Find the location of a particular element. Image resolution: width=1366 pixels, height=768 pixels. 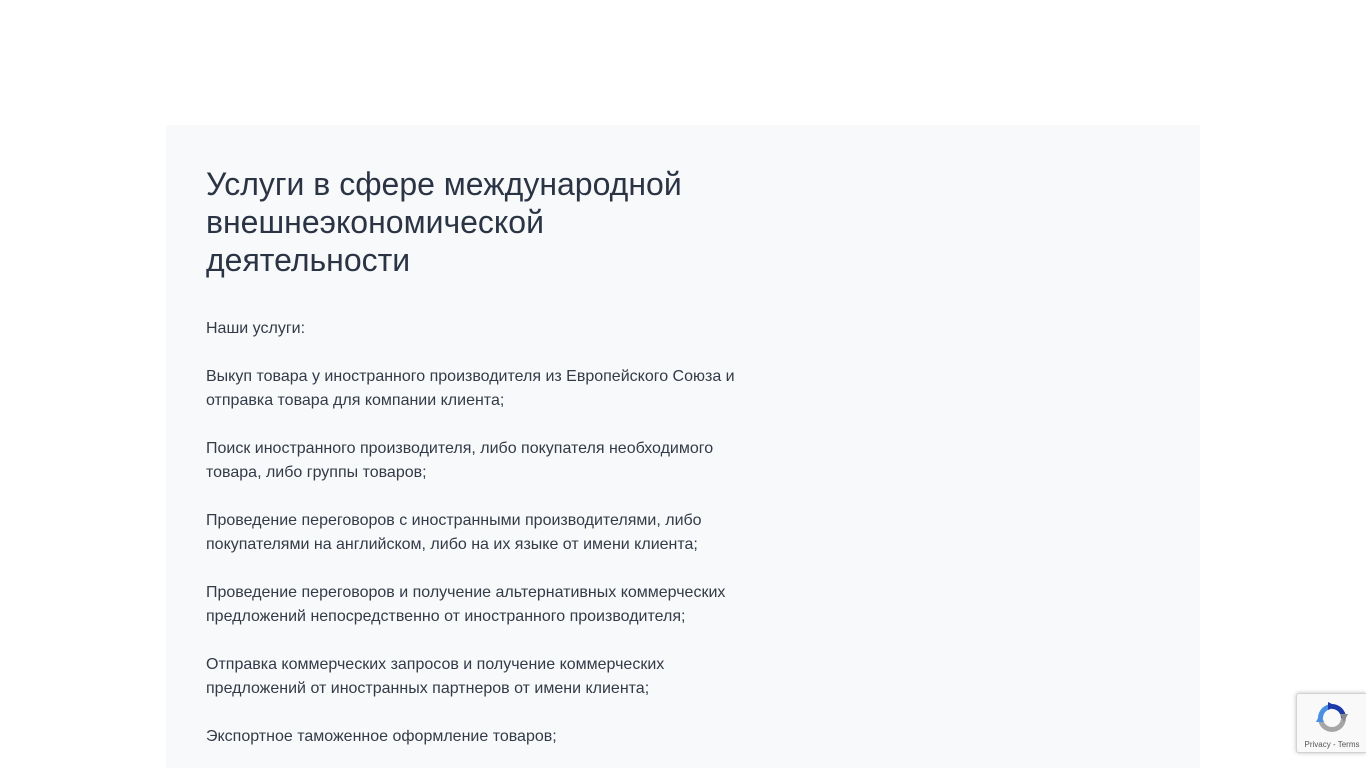

terms-link: Terms is located at coordinates (1349, 744).